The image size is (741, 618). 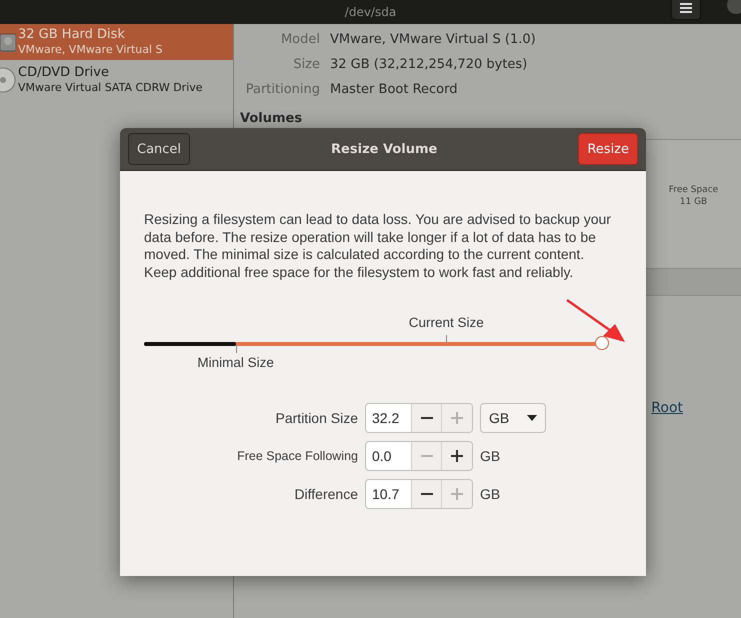 I want to click on detail-value: Master Boot Record, so click(x=394, y=90).